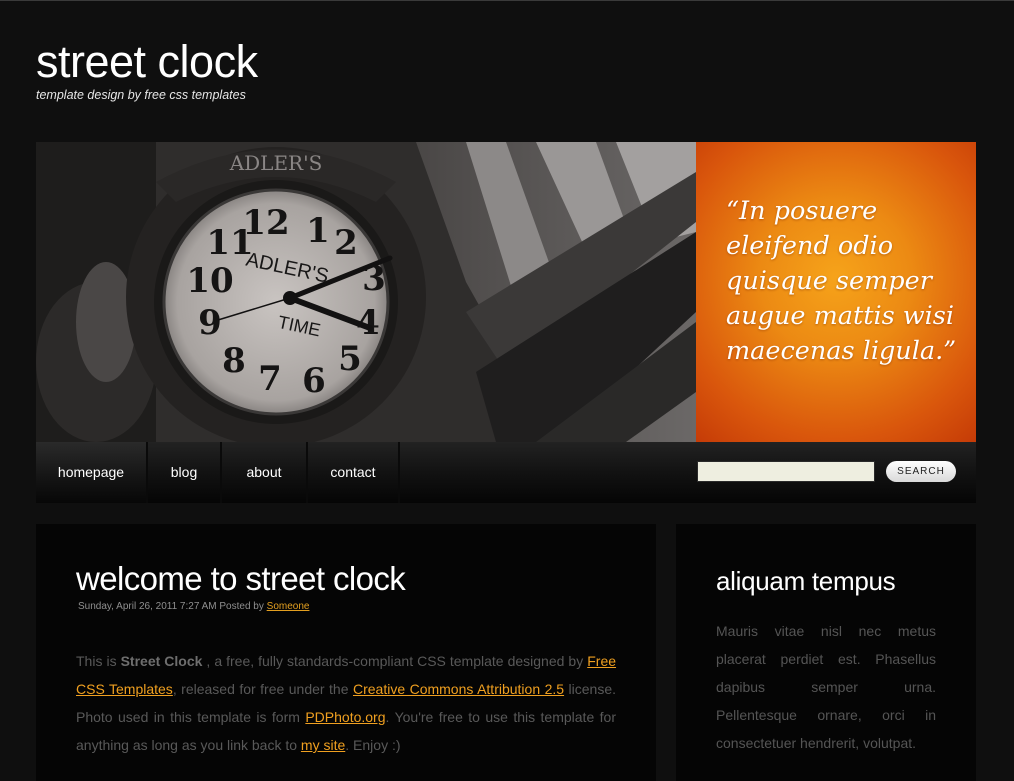 This screenshot has height=781, width=1014. What do you see at coordinates (786, 471) in the screenshot?
I see `search-input` at bounding box center [786, 471].